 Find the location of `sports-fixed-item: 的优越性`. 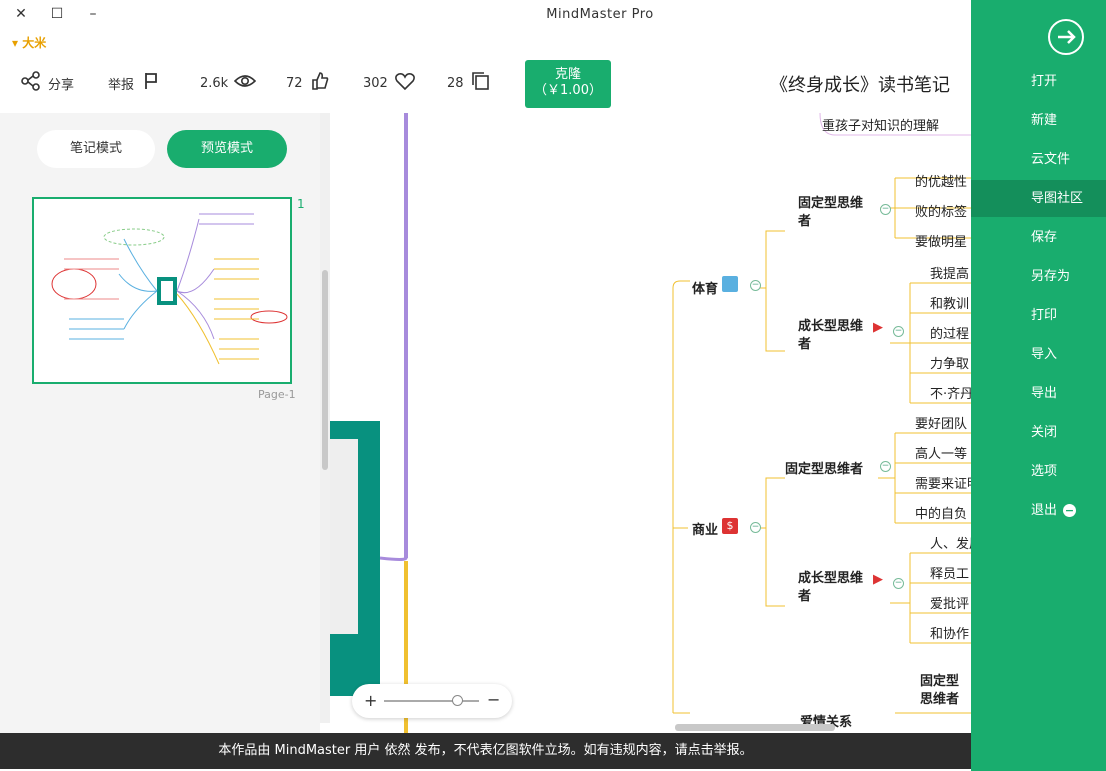

sports-fixed-item: 的优越性 is located at coordinates (941, 180).